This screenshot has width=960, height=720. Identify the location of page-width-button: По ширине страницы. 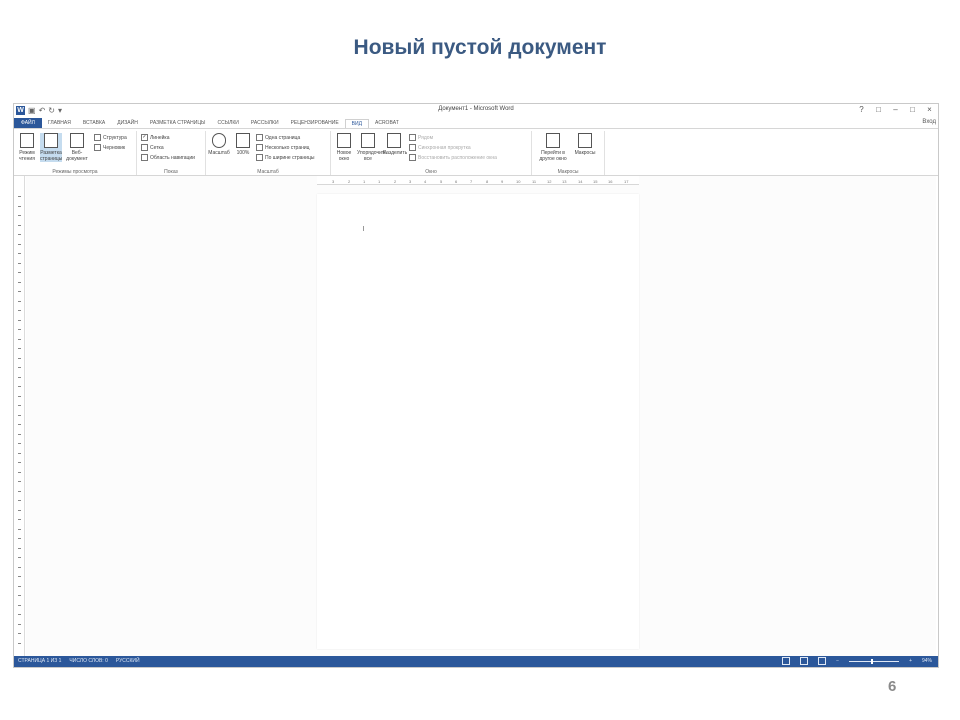
(285, 157).